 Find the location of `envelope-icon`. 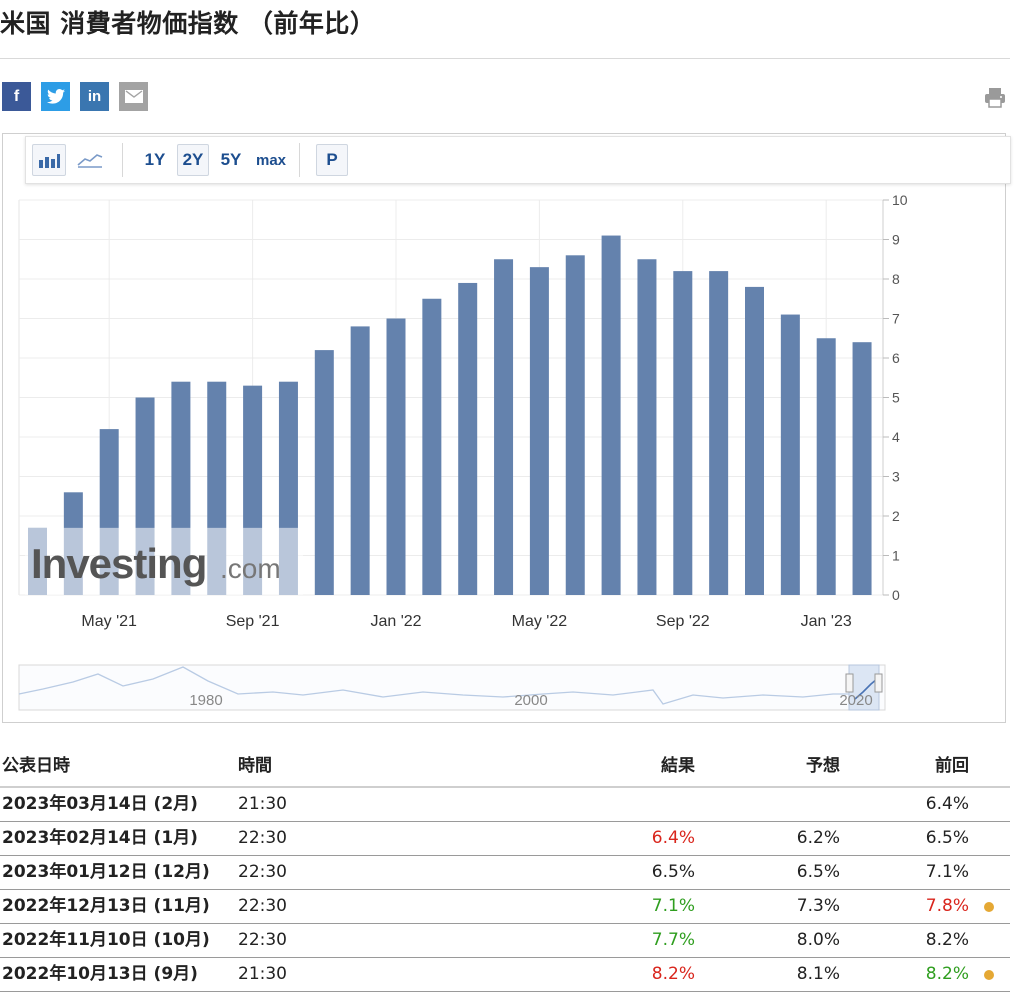

envelope-icon is located at coordinates (133, 96).